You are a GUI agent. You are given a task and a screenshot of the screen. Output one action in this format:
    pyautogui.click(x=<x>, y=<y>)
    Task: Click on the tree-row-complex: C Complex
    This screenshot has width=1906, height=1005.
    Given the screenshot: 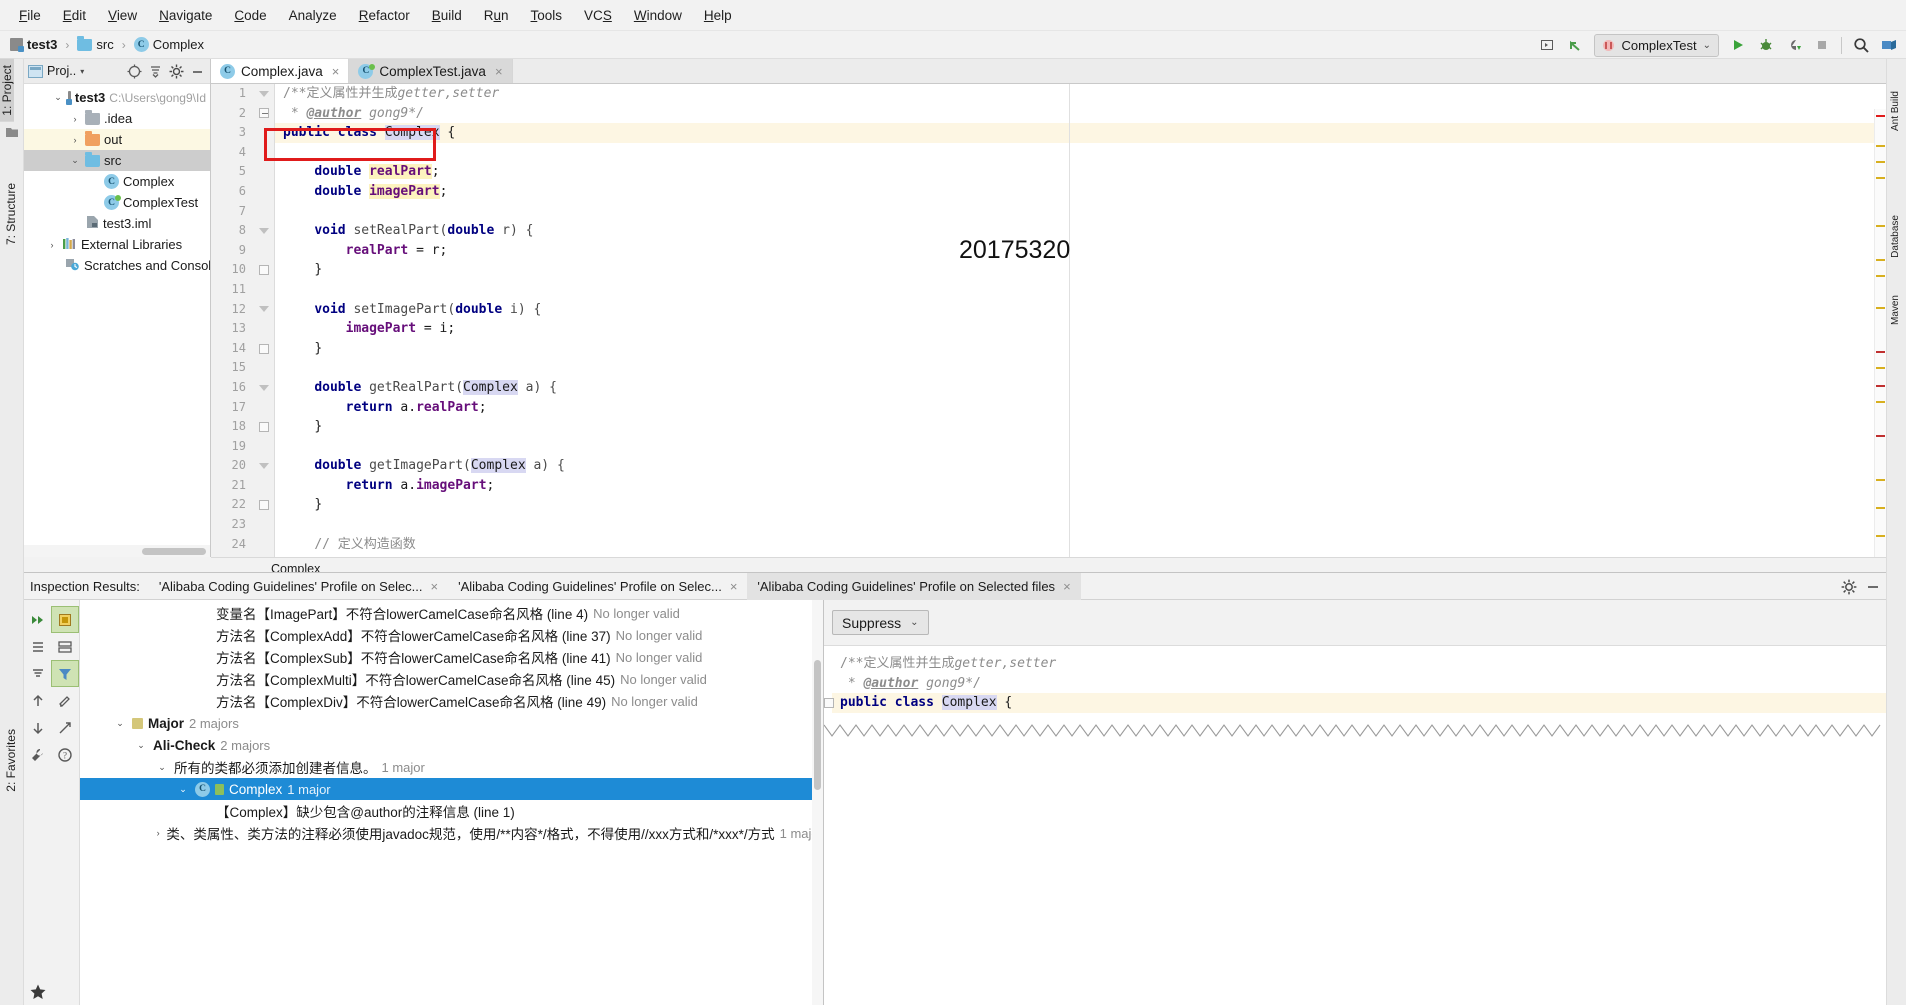 What is the action you would take?
    pyautogui.click(x=117, y=181)
    